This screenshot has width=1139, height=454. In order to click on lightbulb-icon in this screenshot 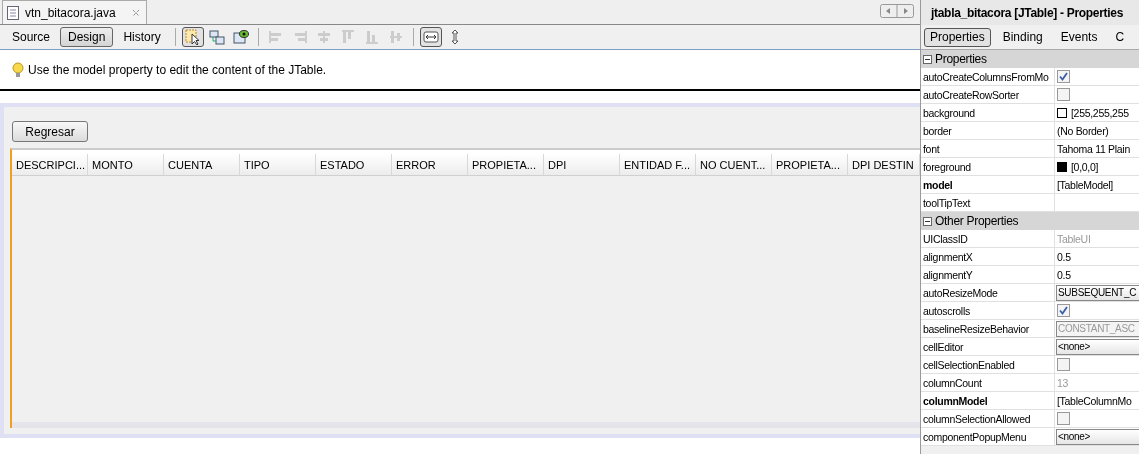, I will do `click(18, 69)`.